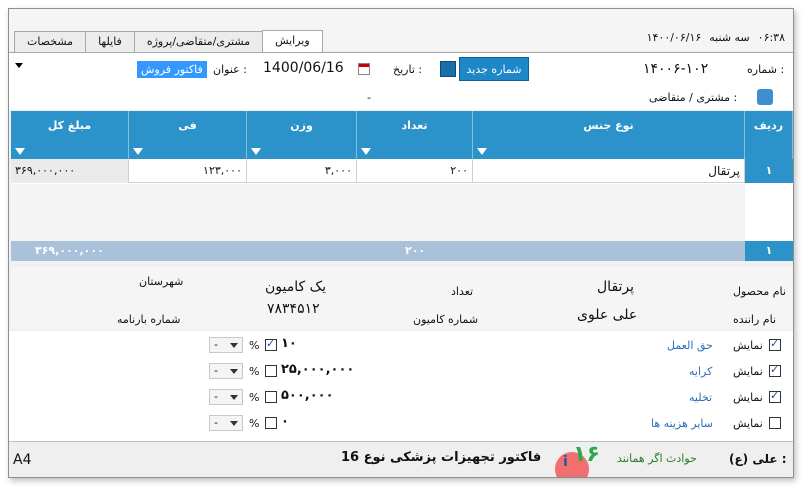 The image size is (808, 491). What do you see at coordinates (657, 458) in the screenshot?
I see `status-note: حوادث اگر همانند` at bounding box center [657, 458].